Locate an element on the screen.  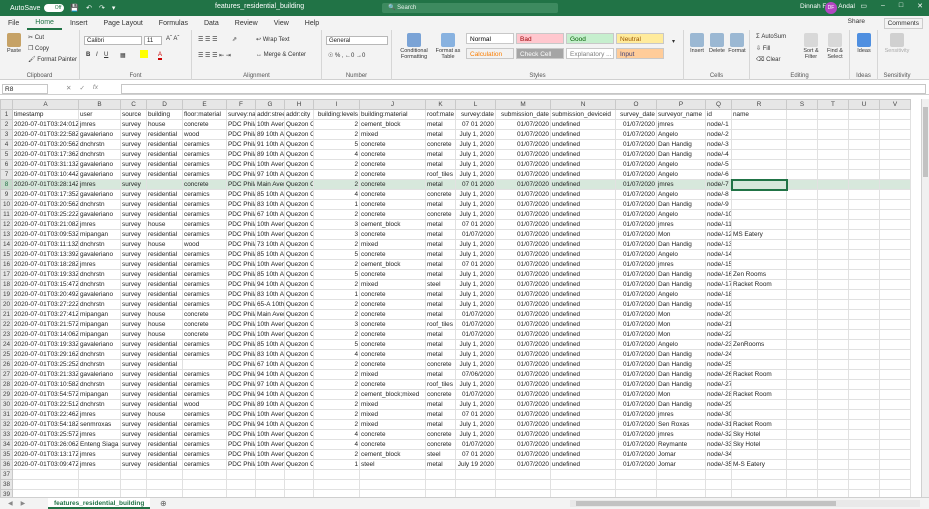
cell: Mon is located at coordinates (681, 324).